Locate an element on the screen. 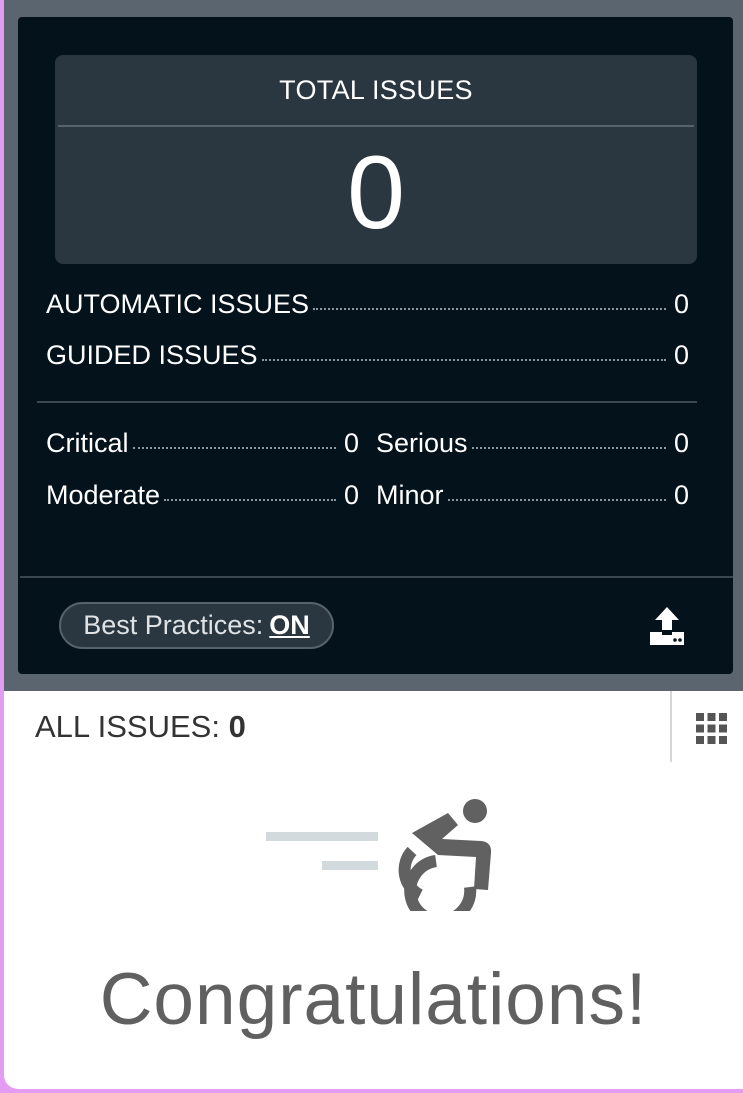 This screenshot has width=743, height=1093. grid-view-button is located at coordinates (711, 728).